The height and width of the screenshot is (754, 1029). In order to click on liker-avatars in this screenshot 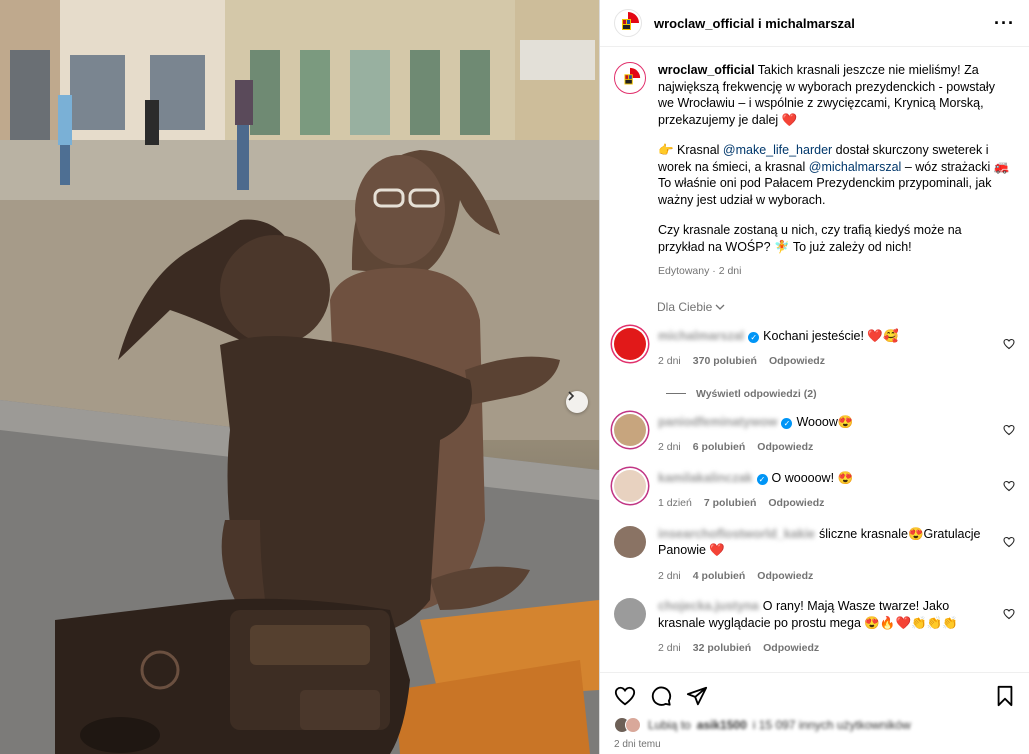, I will do `click(627, 725)`.